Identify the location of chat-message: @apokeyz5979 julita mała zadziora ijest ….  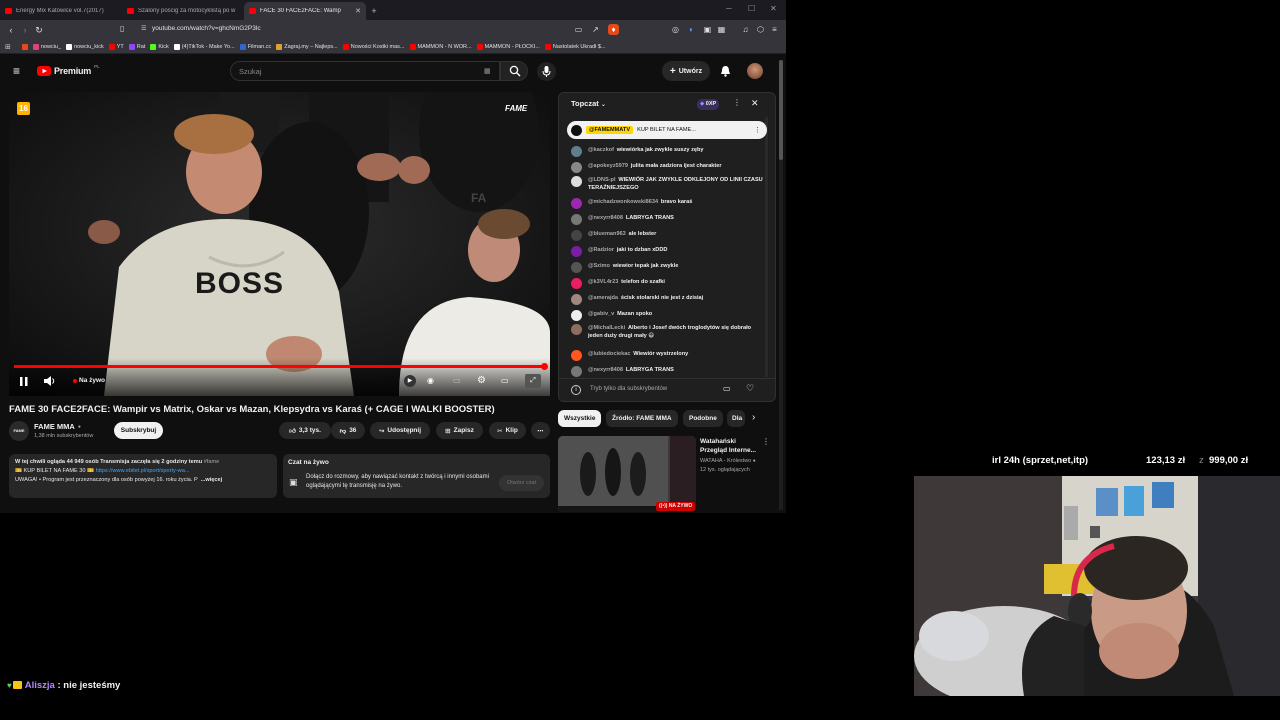
(669, 167).